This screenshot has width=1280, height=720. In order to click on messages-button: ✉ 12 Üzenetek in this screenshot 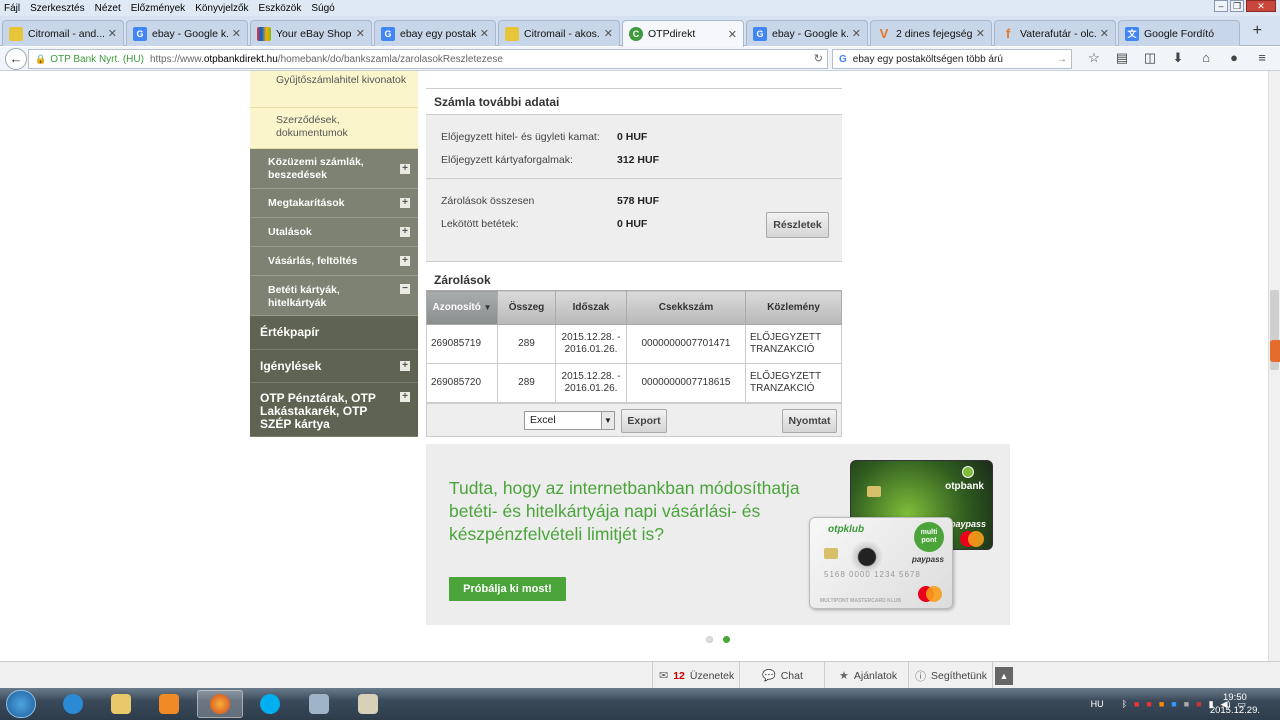, I will do `click(695, 675)`.